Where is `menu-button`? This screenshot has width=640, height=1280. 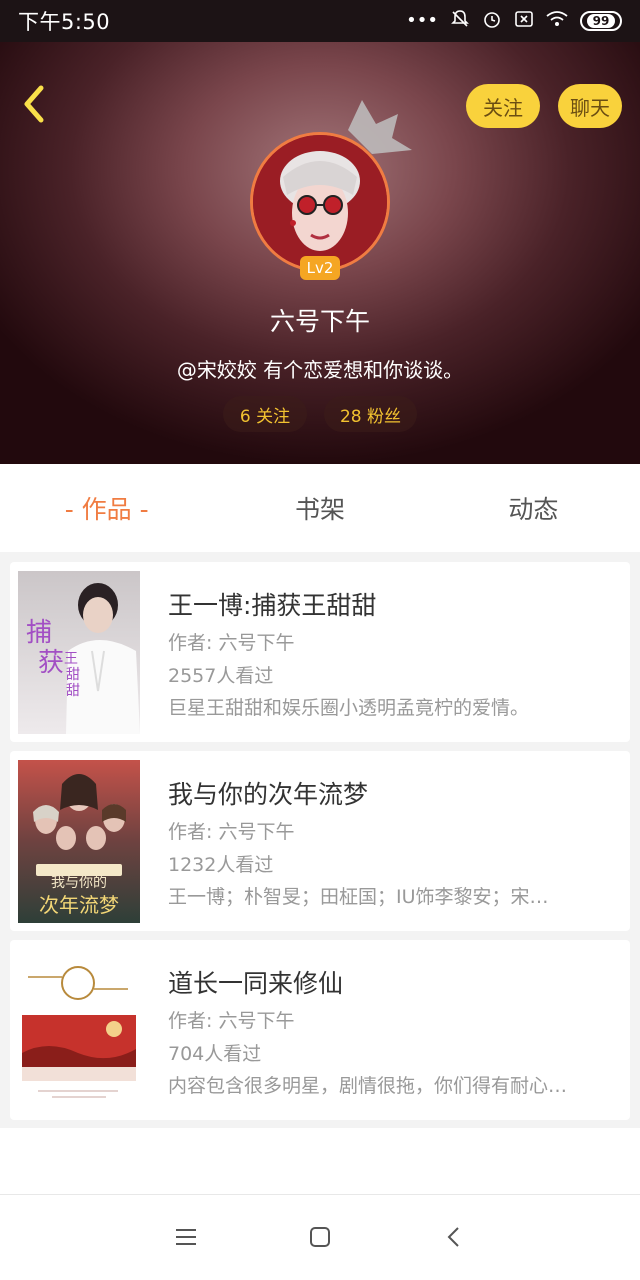 menu-button is located at coordinates (186, 1237).